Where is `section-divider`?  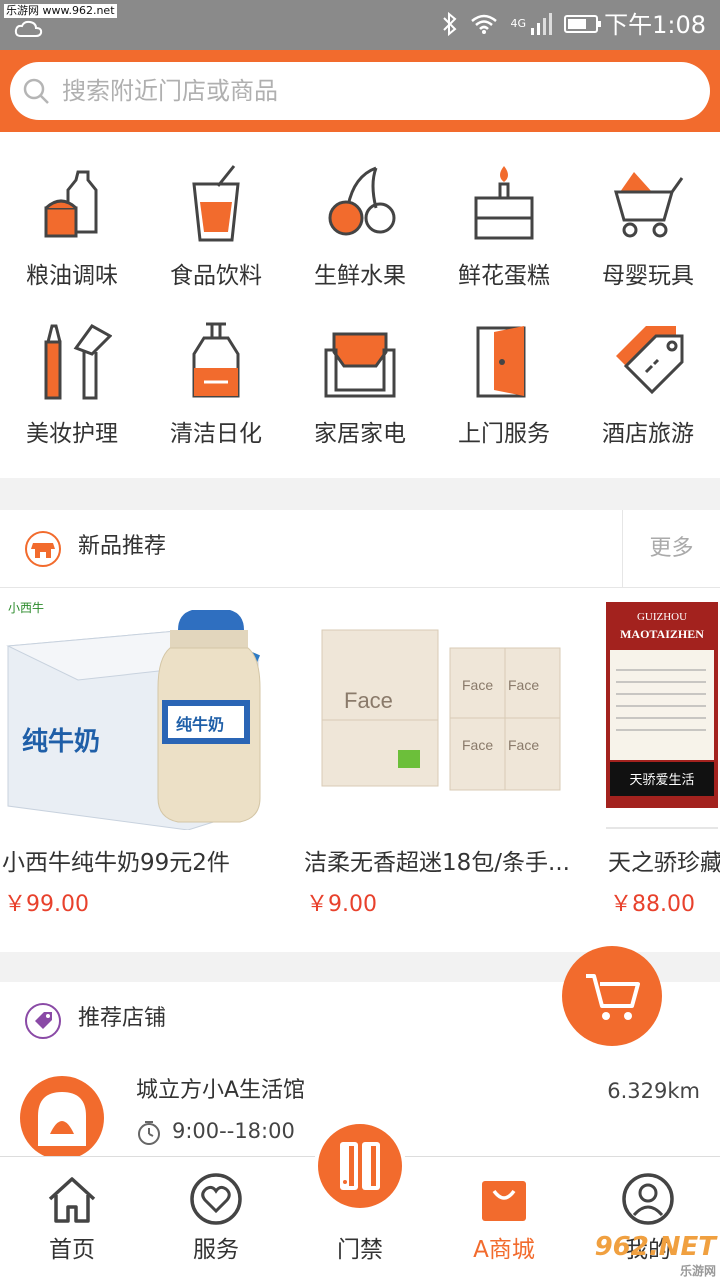
section-divider is located at coordinates (360, 494).